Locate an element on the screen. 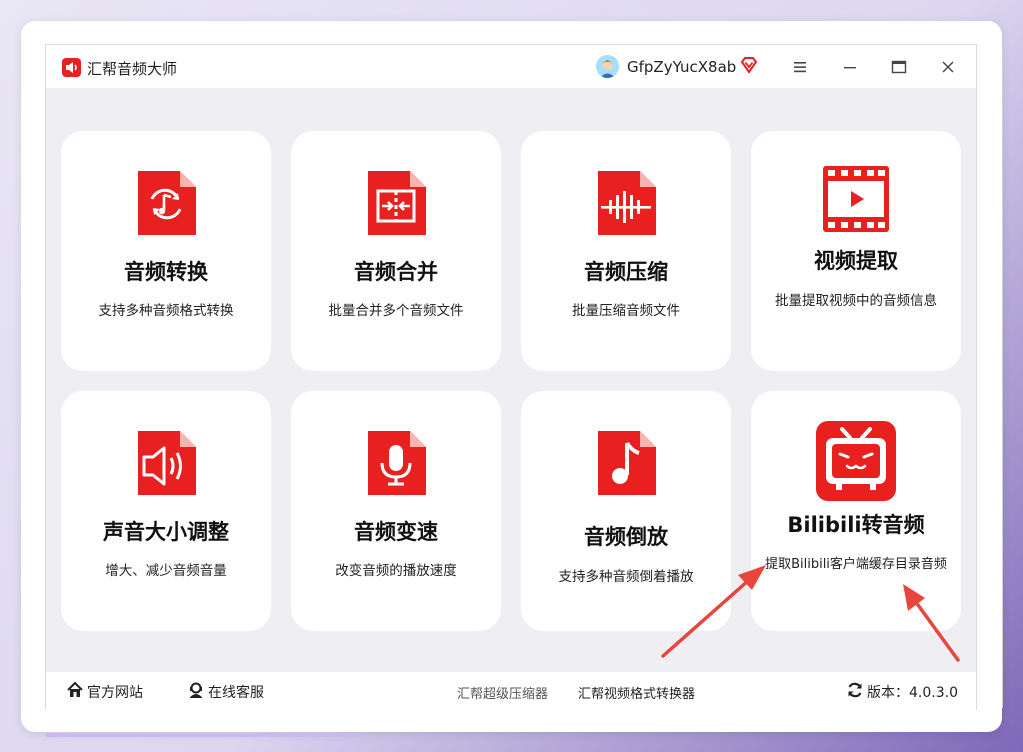 This screenshot has width=1023, height=752. card-description: 提取Bilibili客户端缓存目录音频 is located at coordinates (856, 564).